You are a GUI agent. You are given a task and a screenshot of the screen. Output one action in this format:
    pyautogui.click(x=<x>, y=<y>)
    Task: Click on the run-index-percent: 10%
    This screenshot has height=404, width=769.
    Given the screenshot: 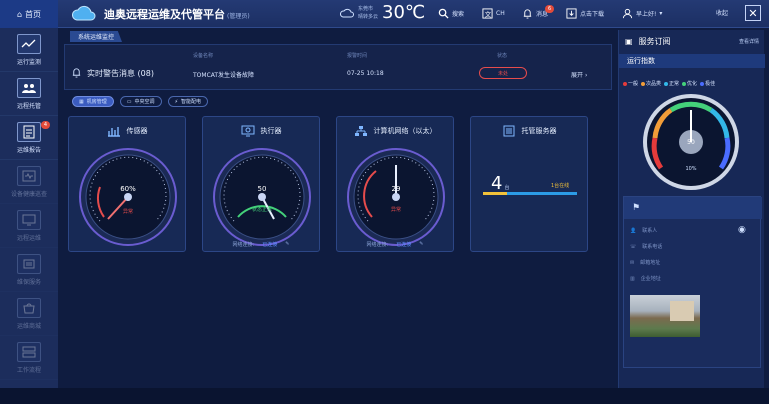 What is the action you would take?
    pyautogui.click(x=690, y=169)
    